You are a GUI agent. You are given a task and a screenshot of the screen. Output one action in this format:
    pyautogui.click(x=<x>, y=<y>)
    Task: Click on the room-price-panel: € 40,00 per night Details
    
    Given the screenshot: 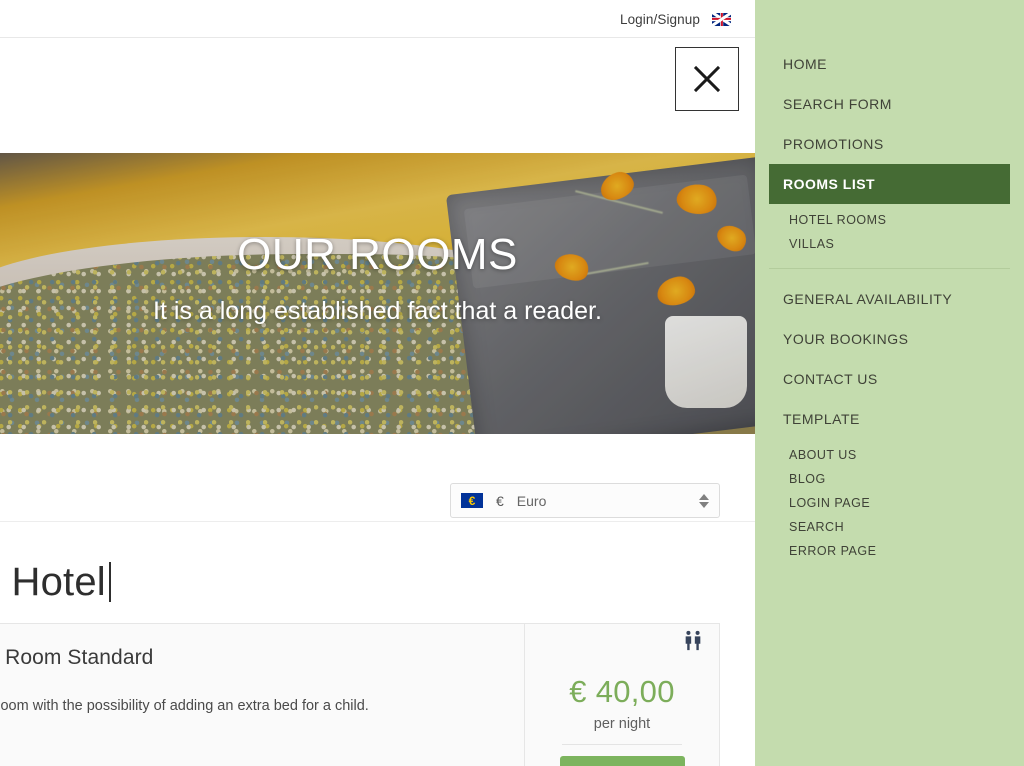 What is the action you would take?
    pyautogui.click(x=621, y=695)
    